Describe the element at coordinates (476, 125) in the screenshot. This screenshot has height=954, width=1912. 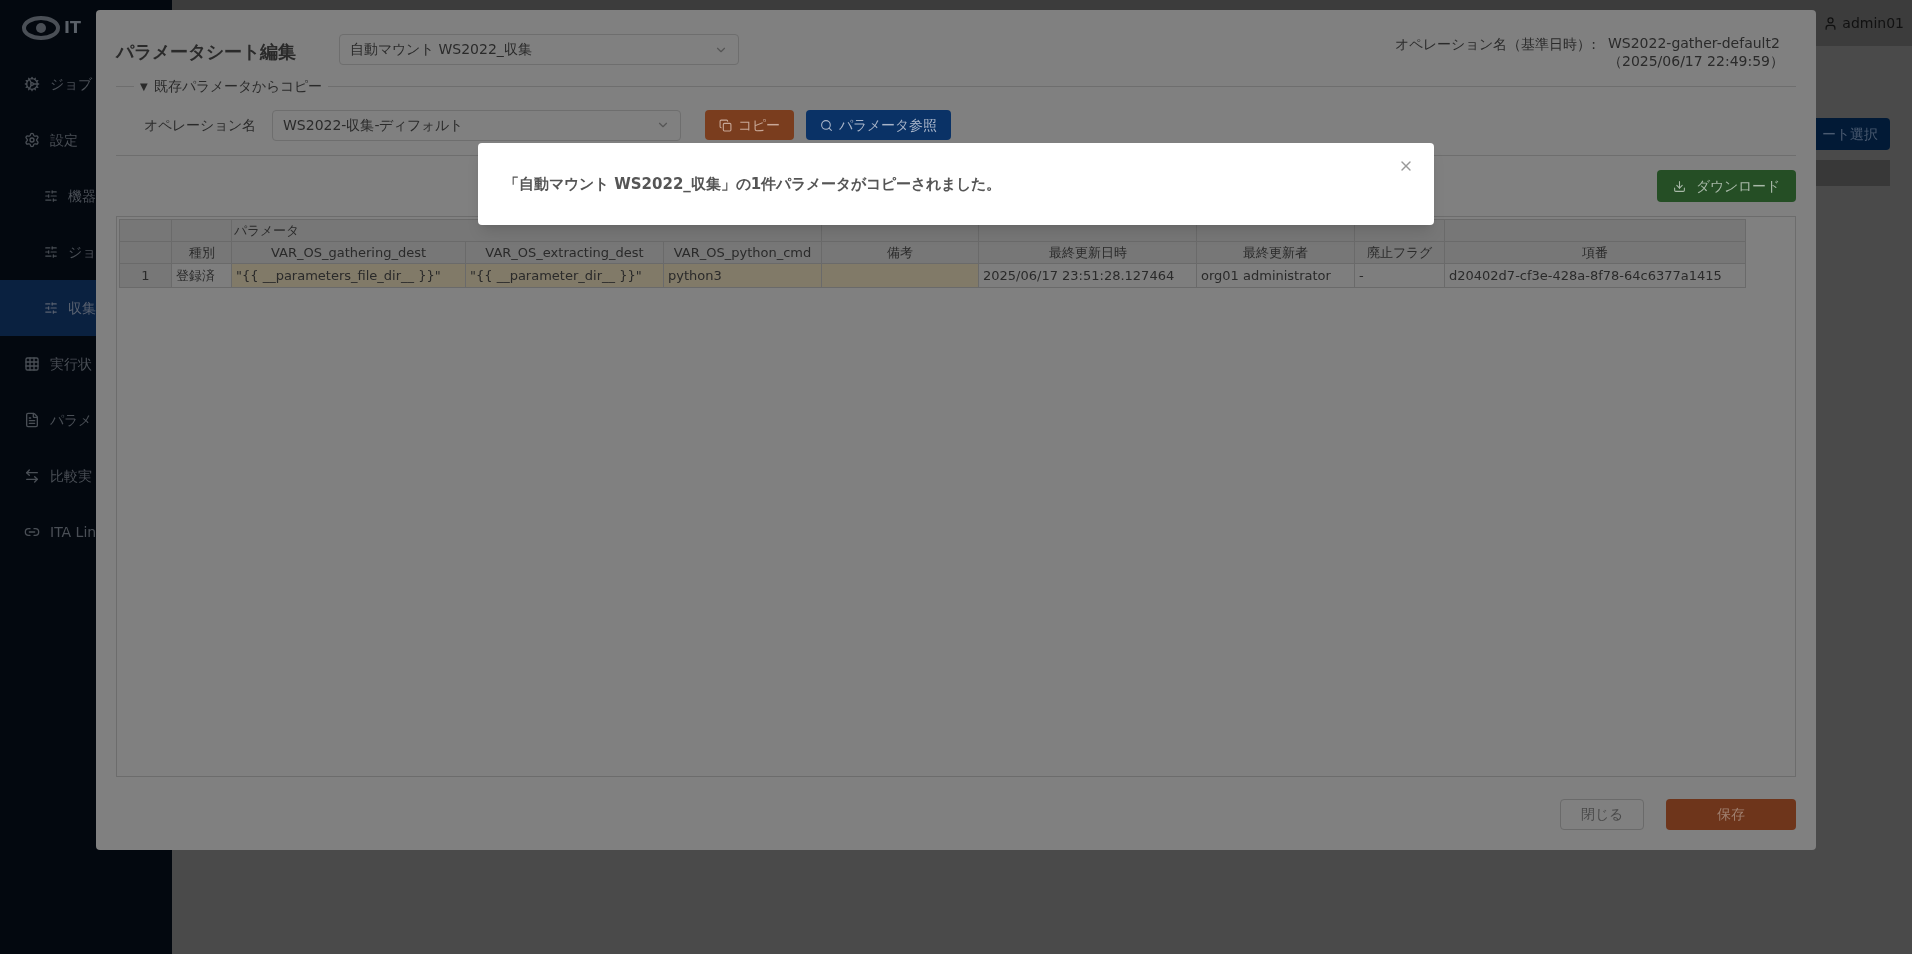
I see `operation-select: WS2022-収集-ディフォルト` at that location.